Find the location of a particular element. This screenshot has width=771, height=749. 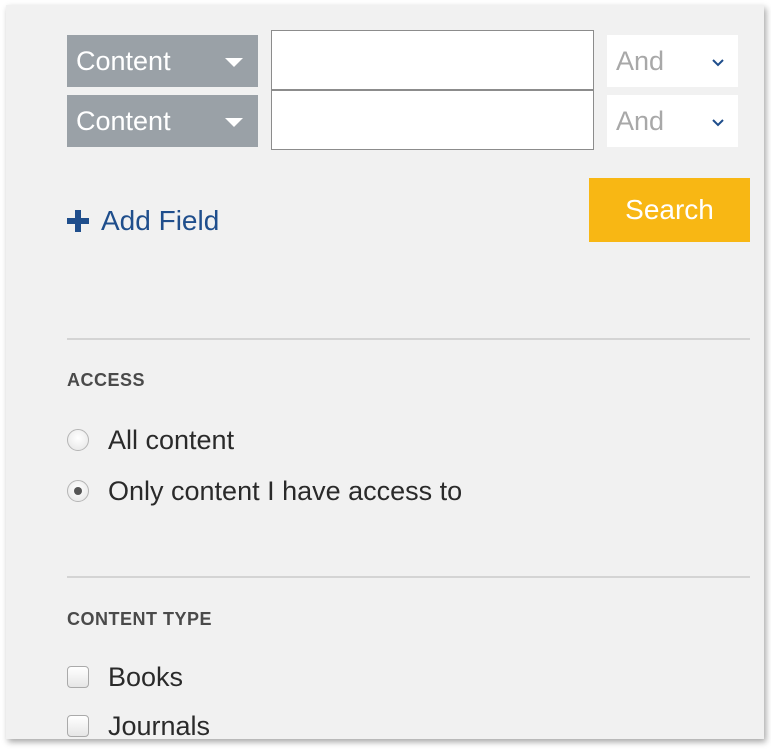

radio-button-selected is located at coordinates (78, 491).